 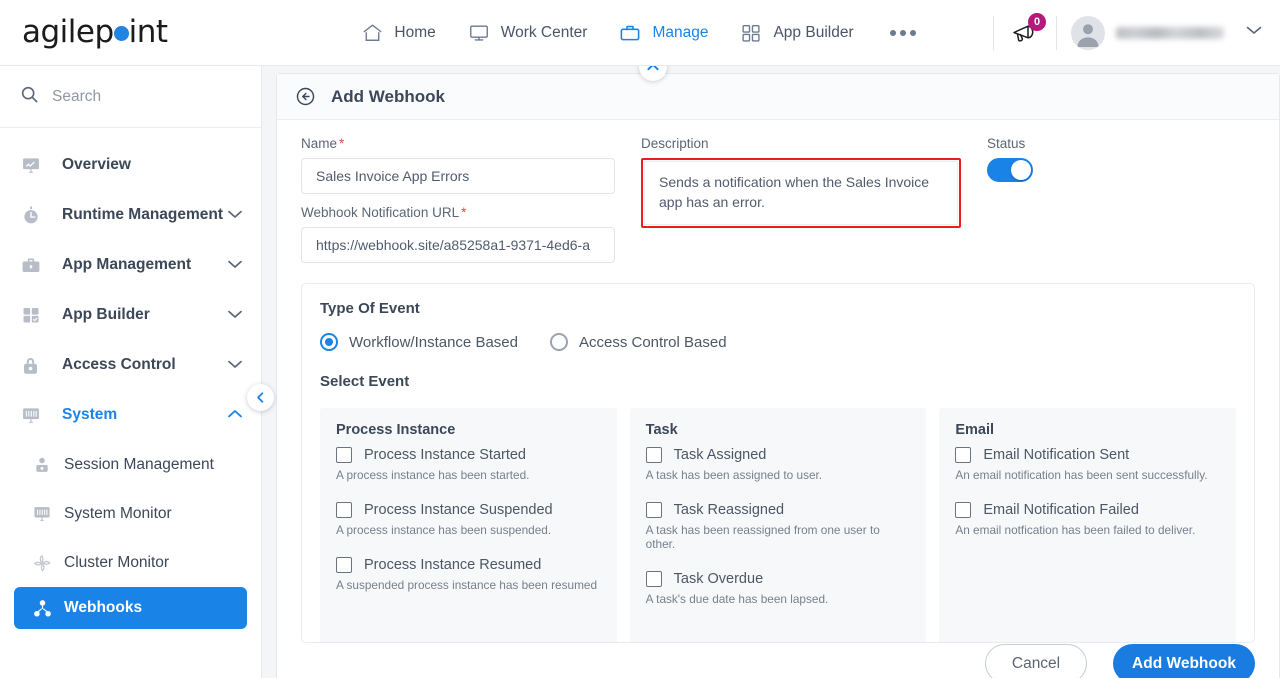 I want to click on monitor-icon, so click(x=479, y=33).